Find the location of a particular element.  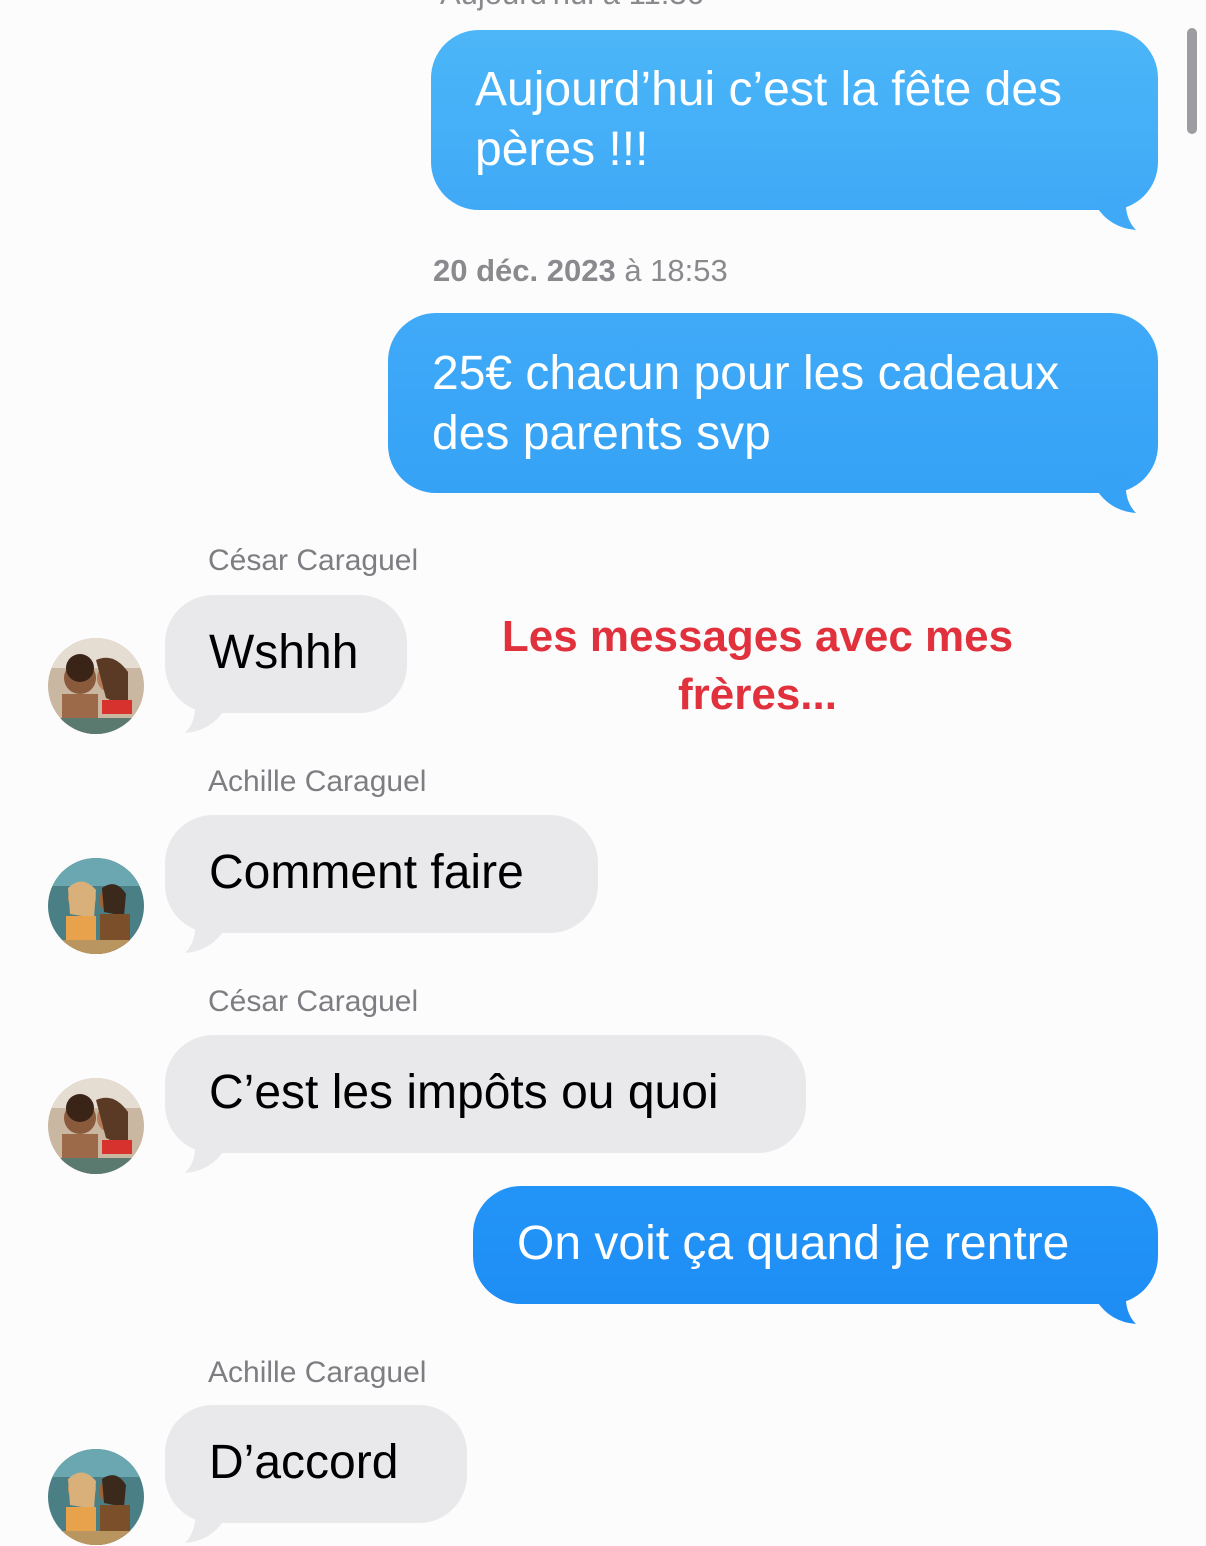

scrollbar is located at coordinates (1192, 81).